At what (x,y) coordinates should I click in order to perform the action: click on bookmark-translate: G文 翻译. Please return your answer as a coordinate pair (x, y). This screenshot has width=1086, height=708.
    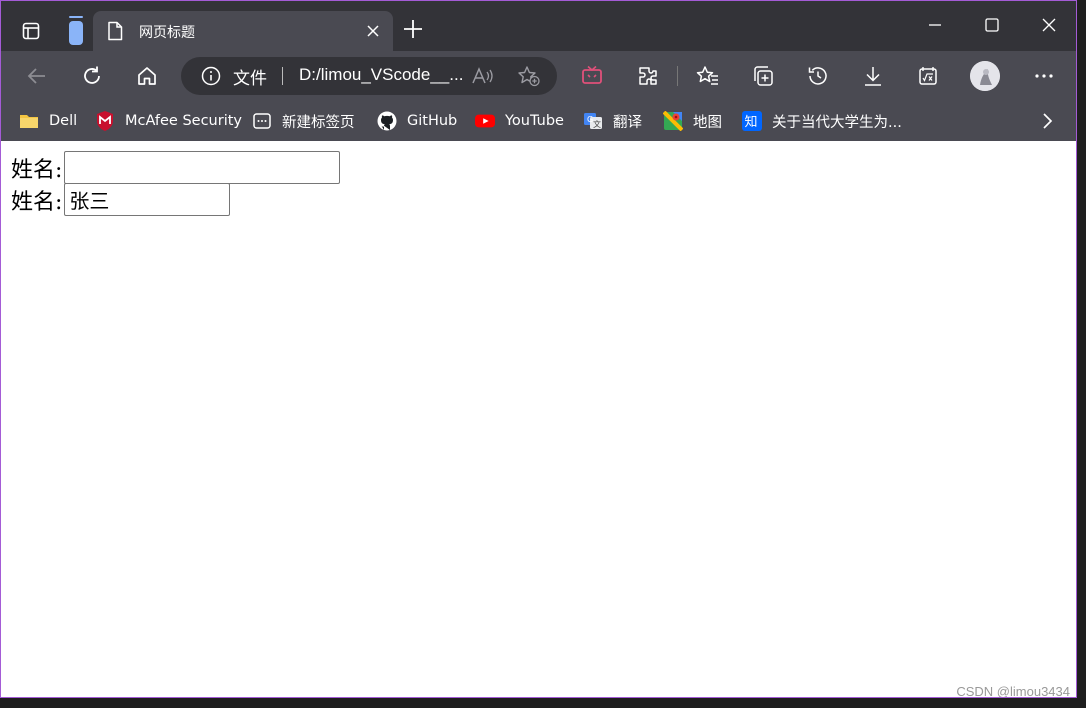
    Looking at the image, I should click on (612, 121).